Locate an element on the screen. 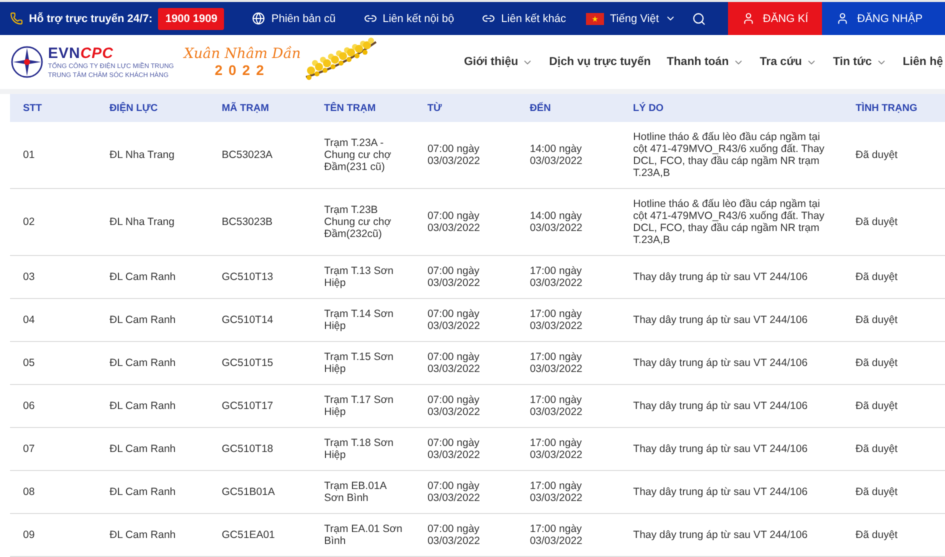 The height and width of the screenshot is (557, 945). table-cell: Trạm T.23A - Chung cư chợ Đầm(231 cũ) is located at coordinates (358, 155).